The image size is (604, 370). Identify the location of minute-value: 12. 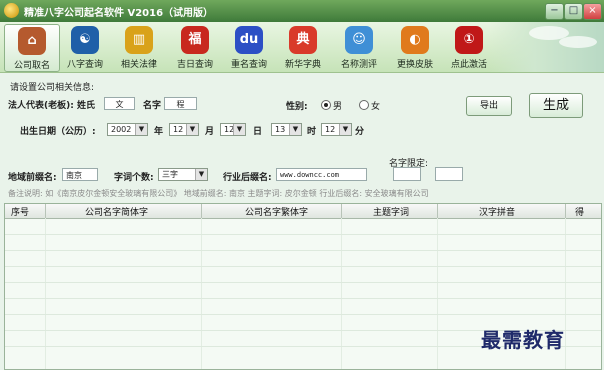
(330, 129).